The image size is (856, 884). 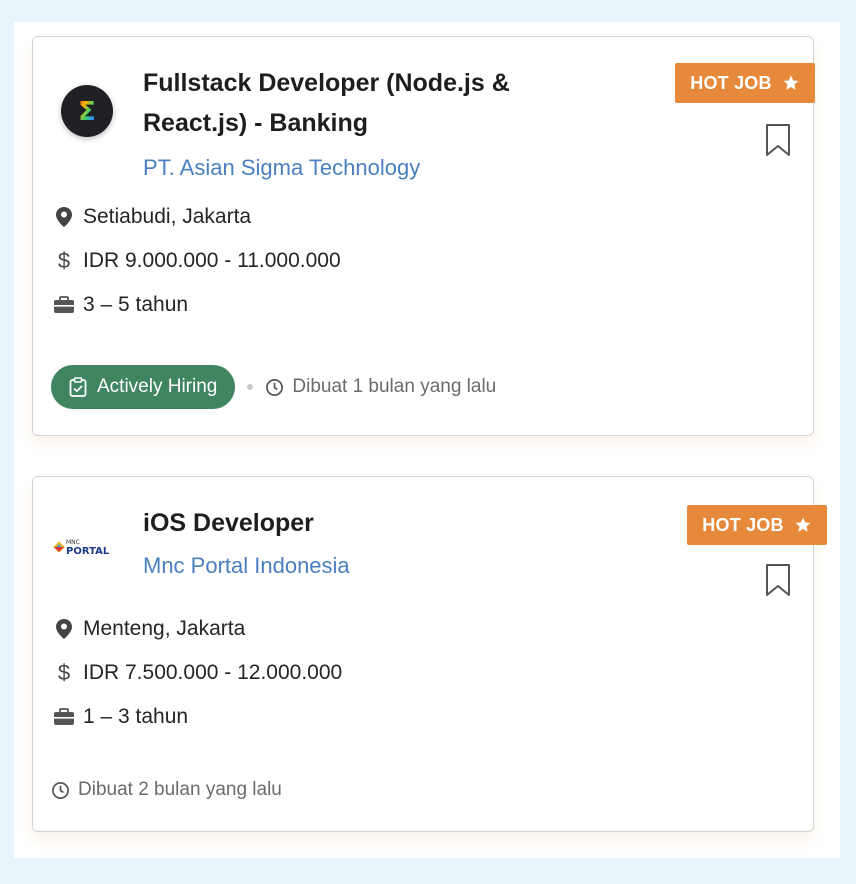 What do you see at coordinates (157, 386) in the screenshot?
I see `actively-hiring-label: Actively Hiring` at bounding box center [157, 386].